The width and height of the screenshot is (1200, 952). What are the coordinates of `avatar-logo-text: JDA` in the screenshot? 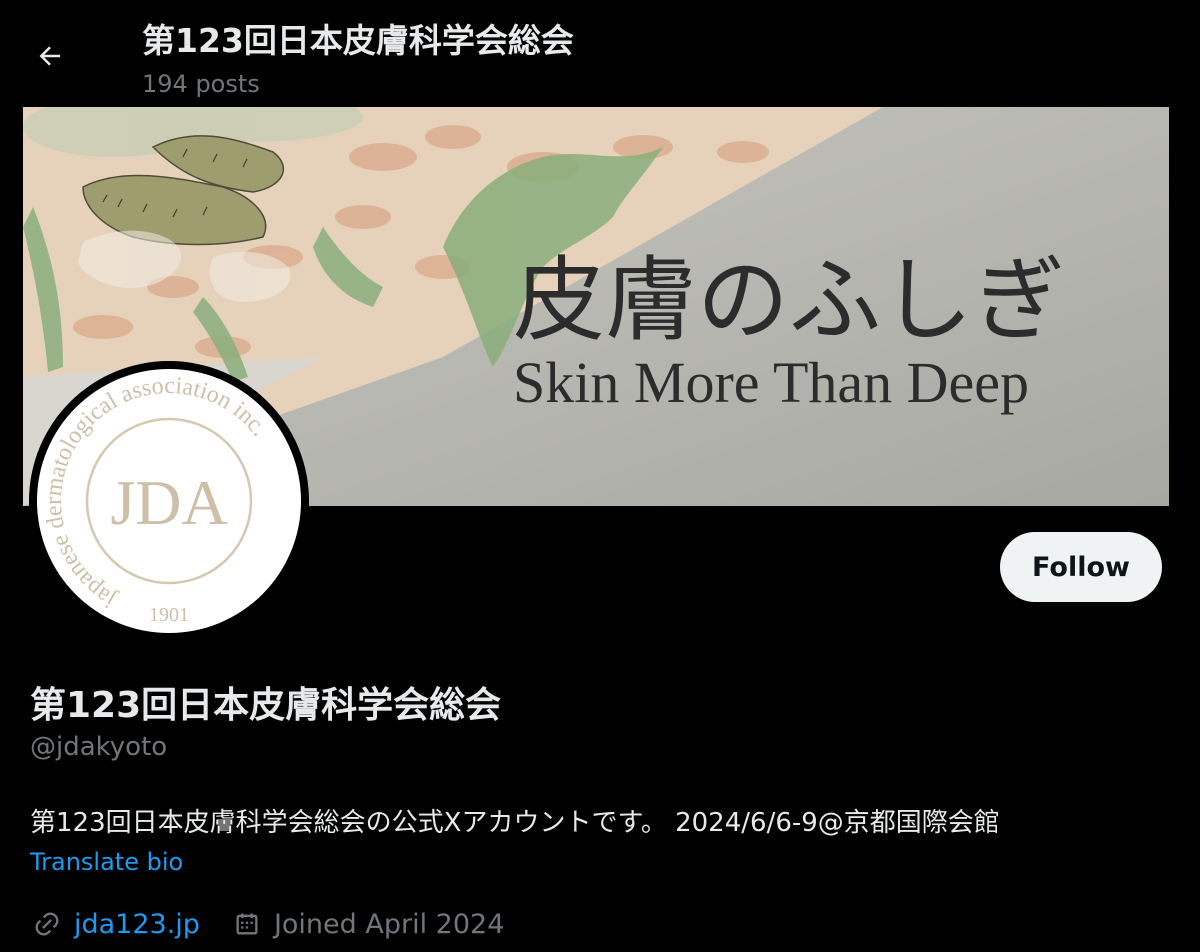 It's located at (168, 502).